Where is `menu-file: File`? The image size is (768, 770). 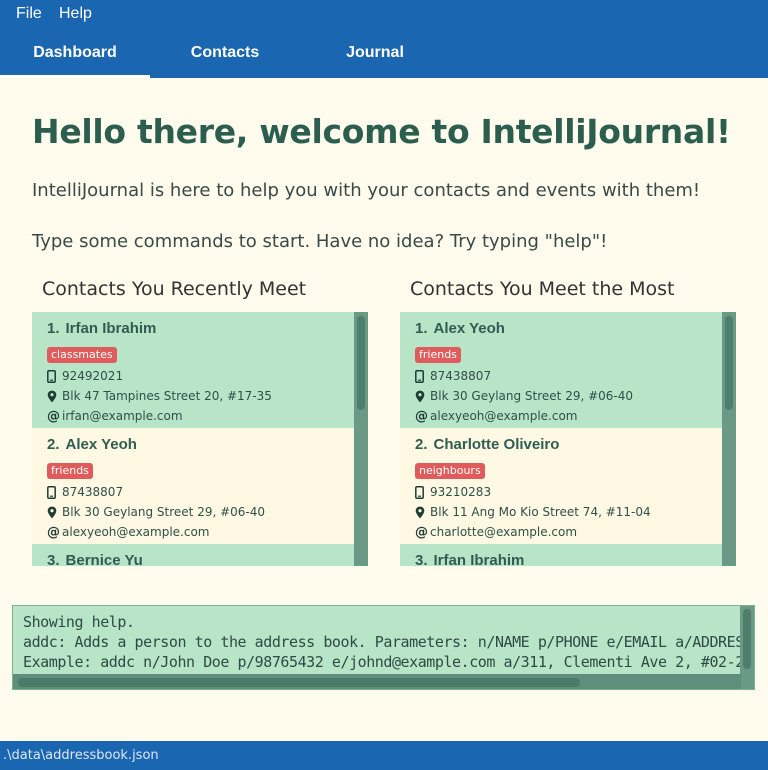 menu-file: File is located at coordinates (29, 14).